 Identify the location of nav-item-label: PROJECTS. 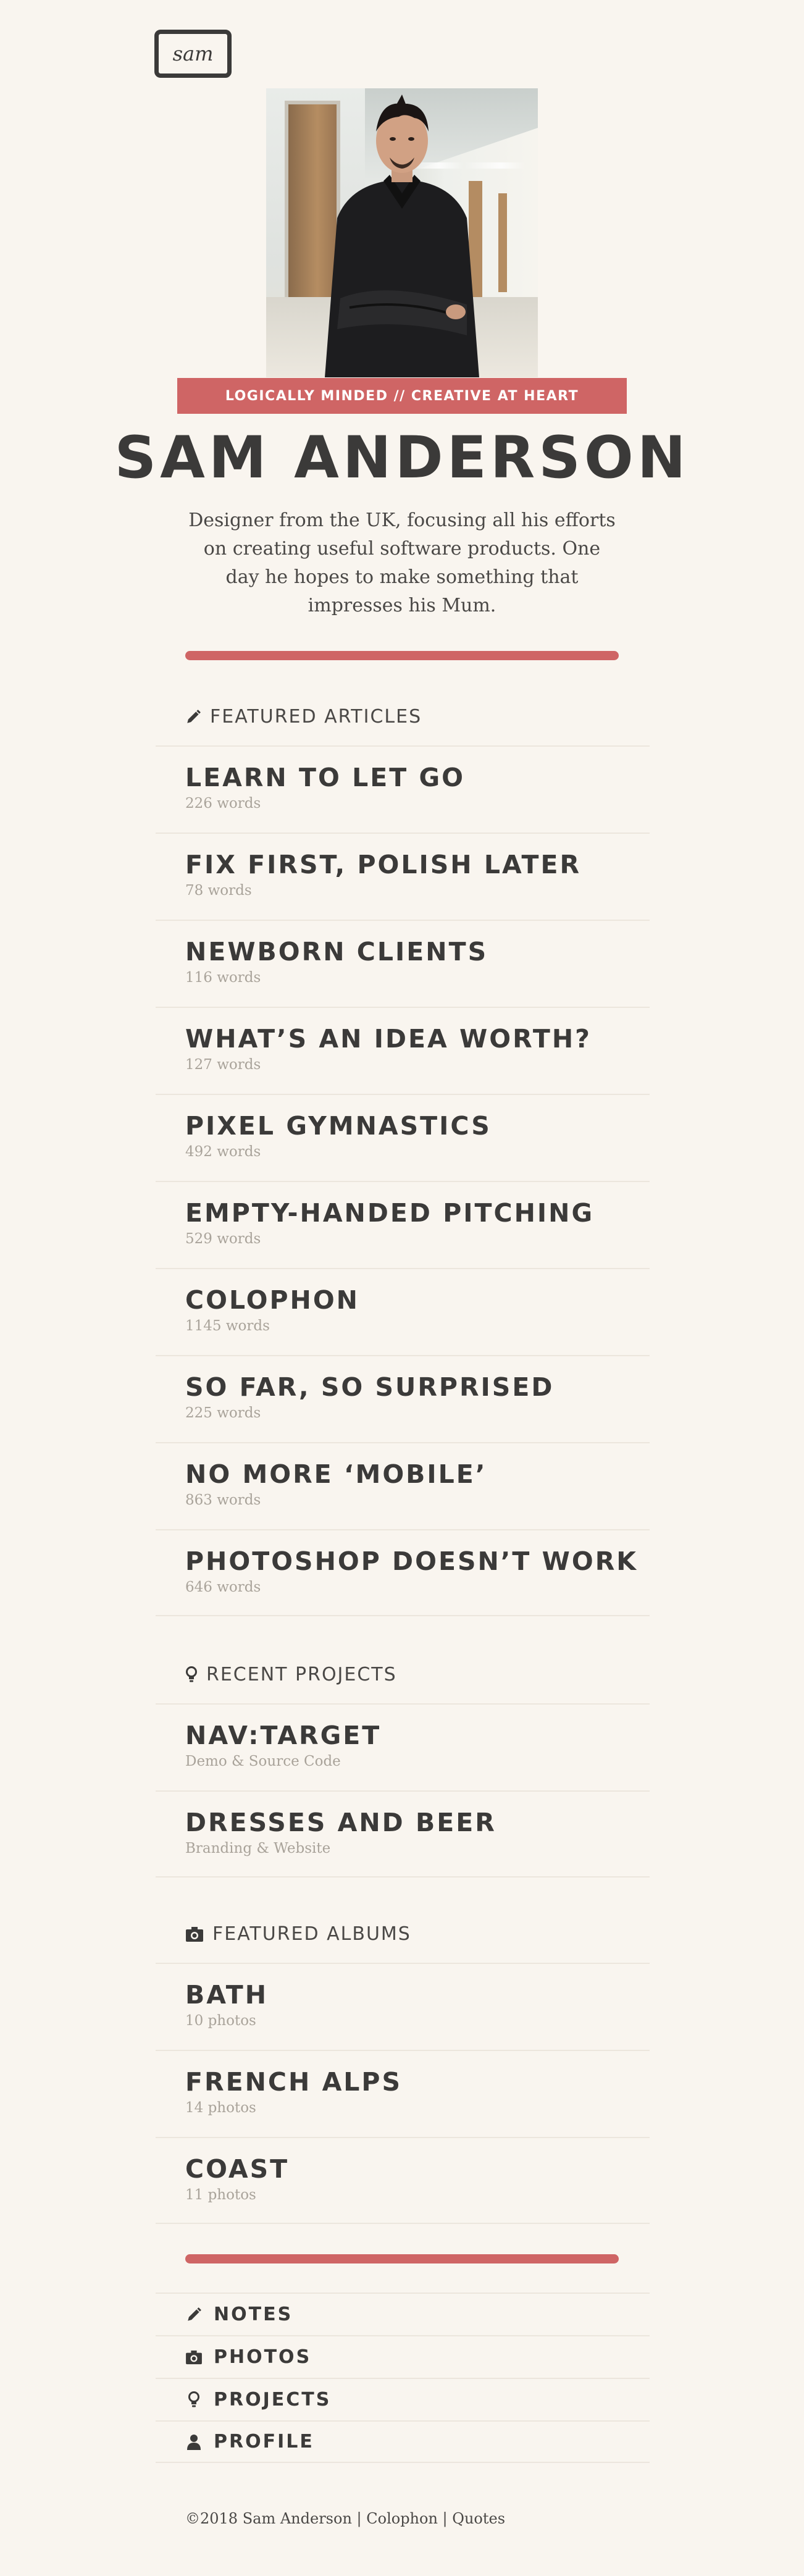
(273, 2399).